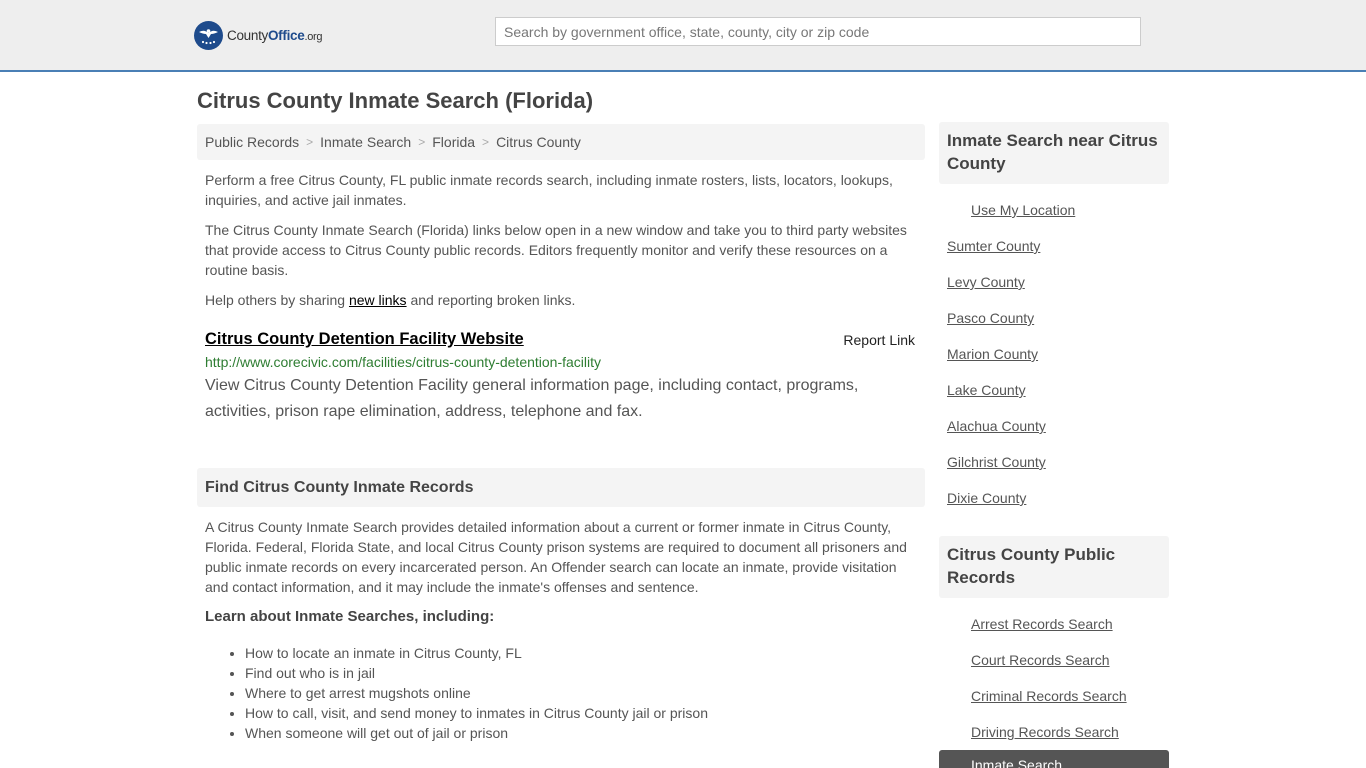  I want to click on use-my-location-link: Use My Location, so click(1023, 210).